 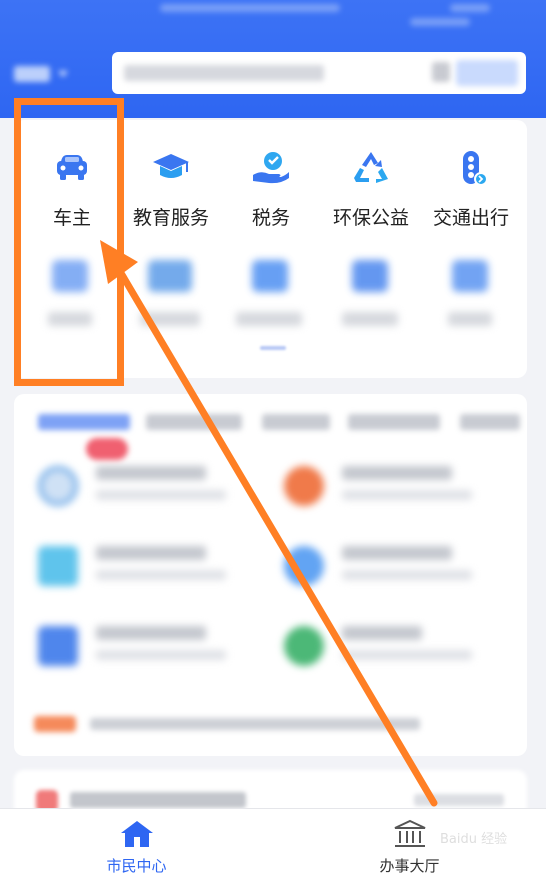 I want to click on service-education: 教育服务, so click(x=171, y=188).